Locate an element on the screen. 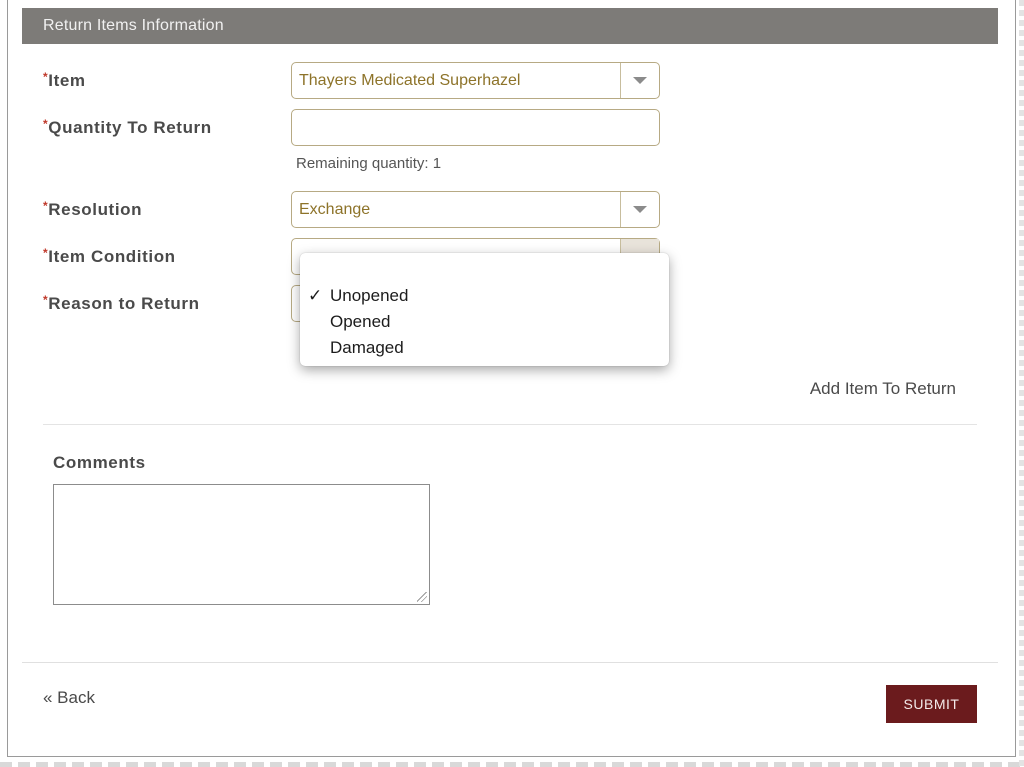  item-select: Thayers Medicated Superhazel is located at coordinates (475, 80).